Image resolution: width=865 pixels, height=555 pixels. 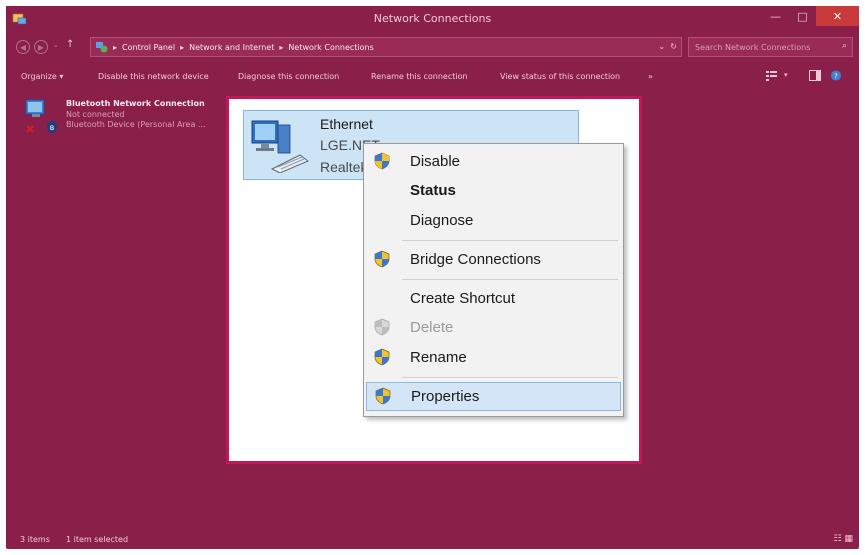 I want to click on view-dropdown-chevron-icon: ▾, so click(x=786, y=75).